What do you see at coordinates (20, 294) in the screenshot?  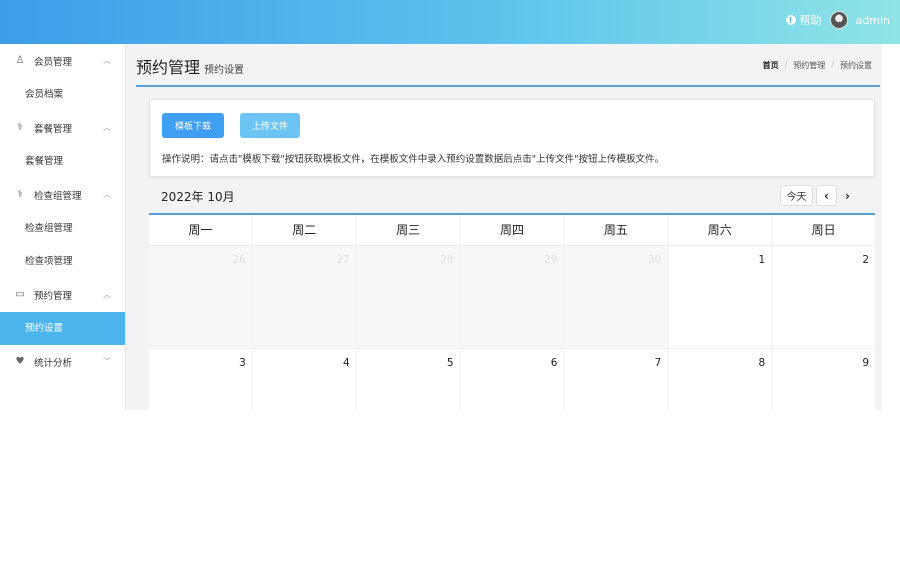 I see `reservation-icon: ▭` at bounding box center [20, 294].